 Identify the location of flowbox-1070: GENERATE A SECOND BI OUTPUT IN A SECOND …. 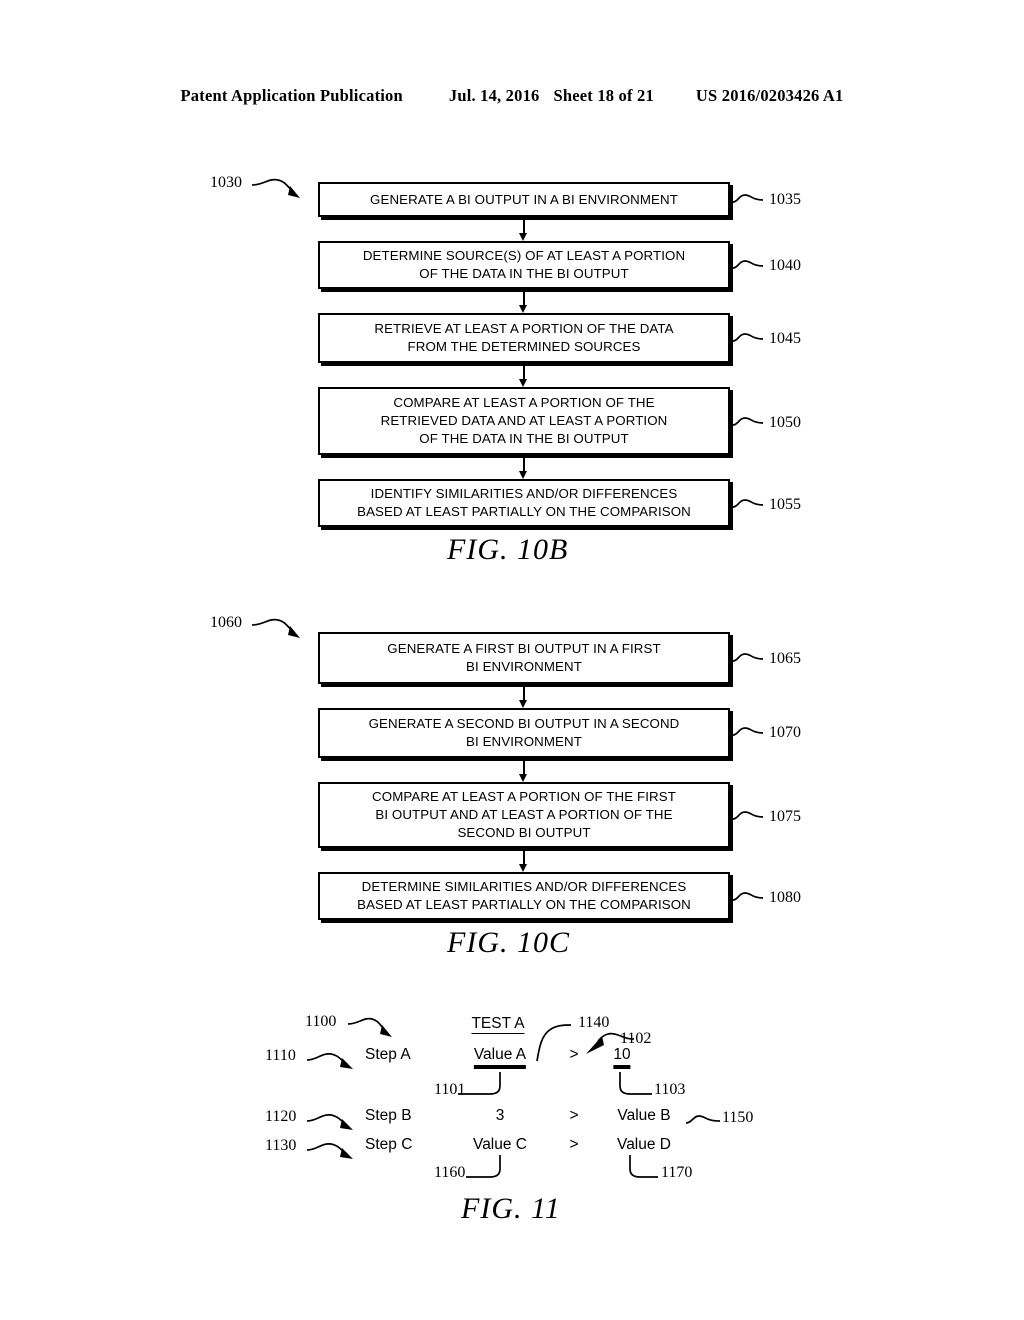
(524, 733).